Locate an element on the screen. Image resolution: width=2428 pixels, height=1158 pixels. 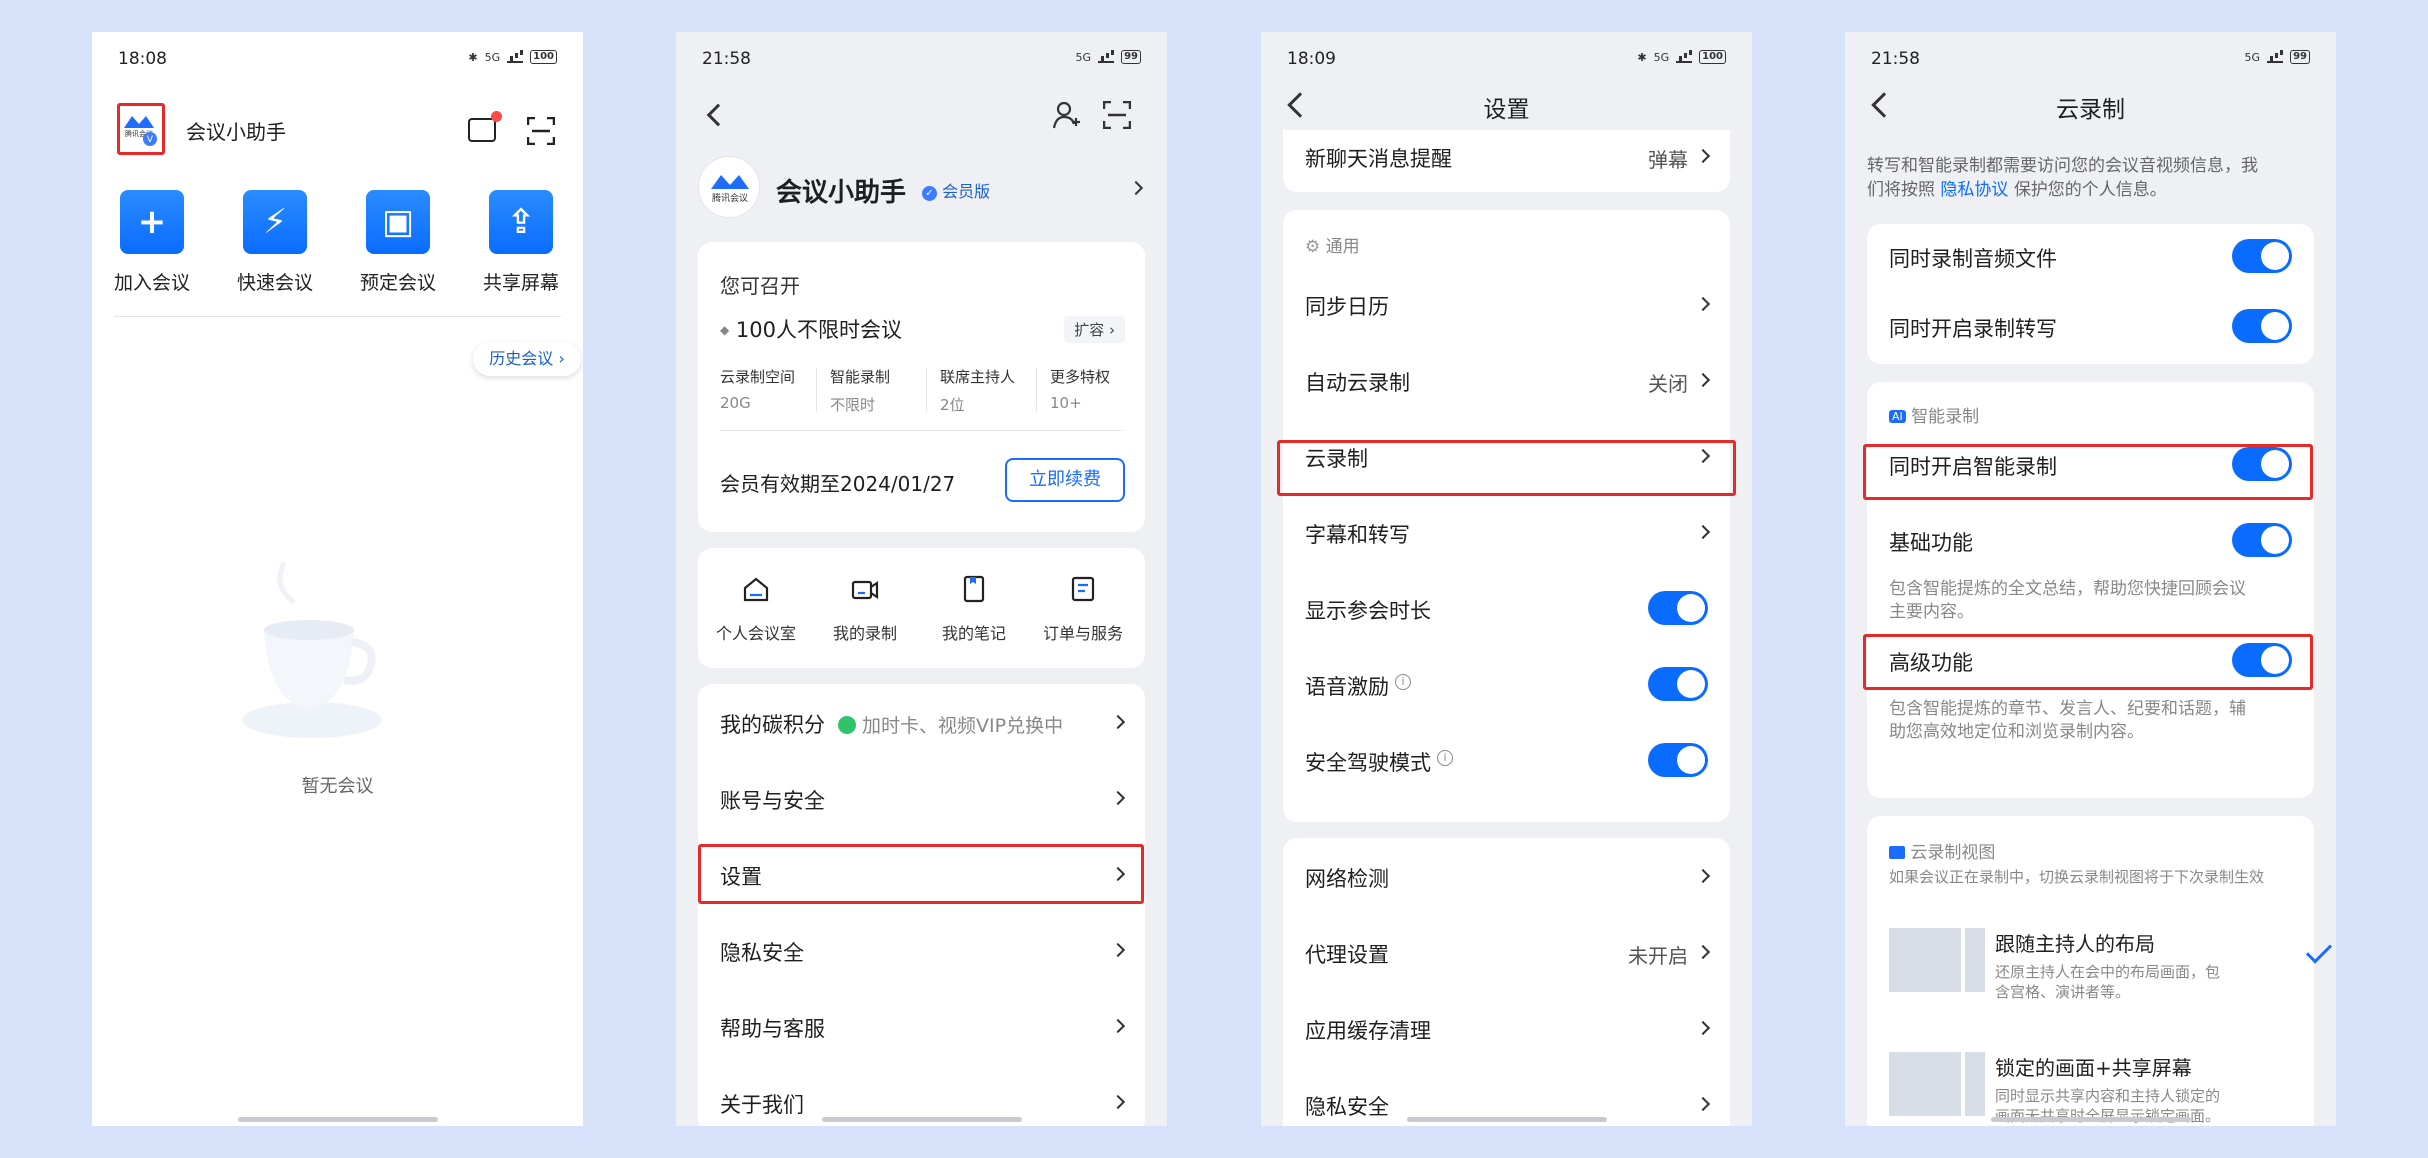
view-option-title: 锁定的画面+共享屏幕 is located at coordinates (2093, 1068).